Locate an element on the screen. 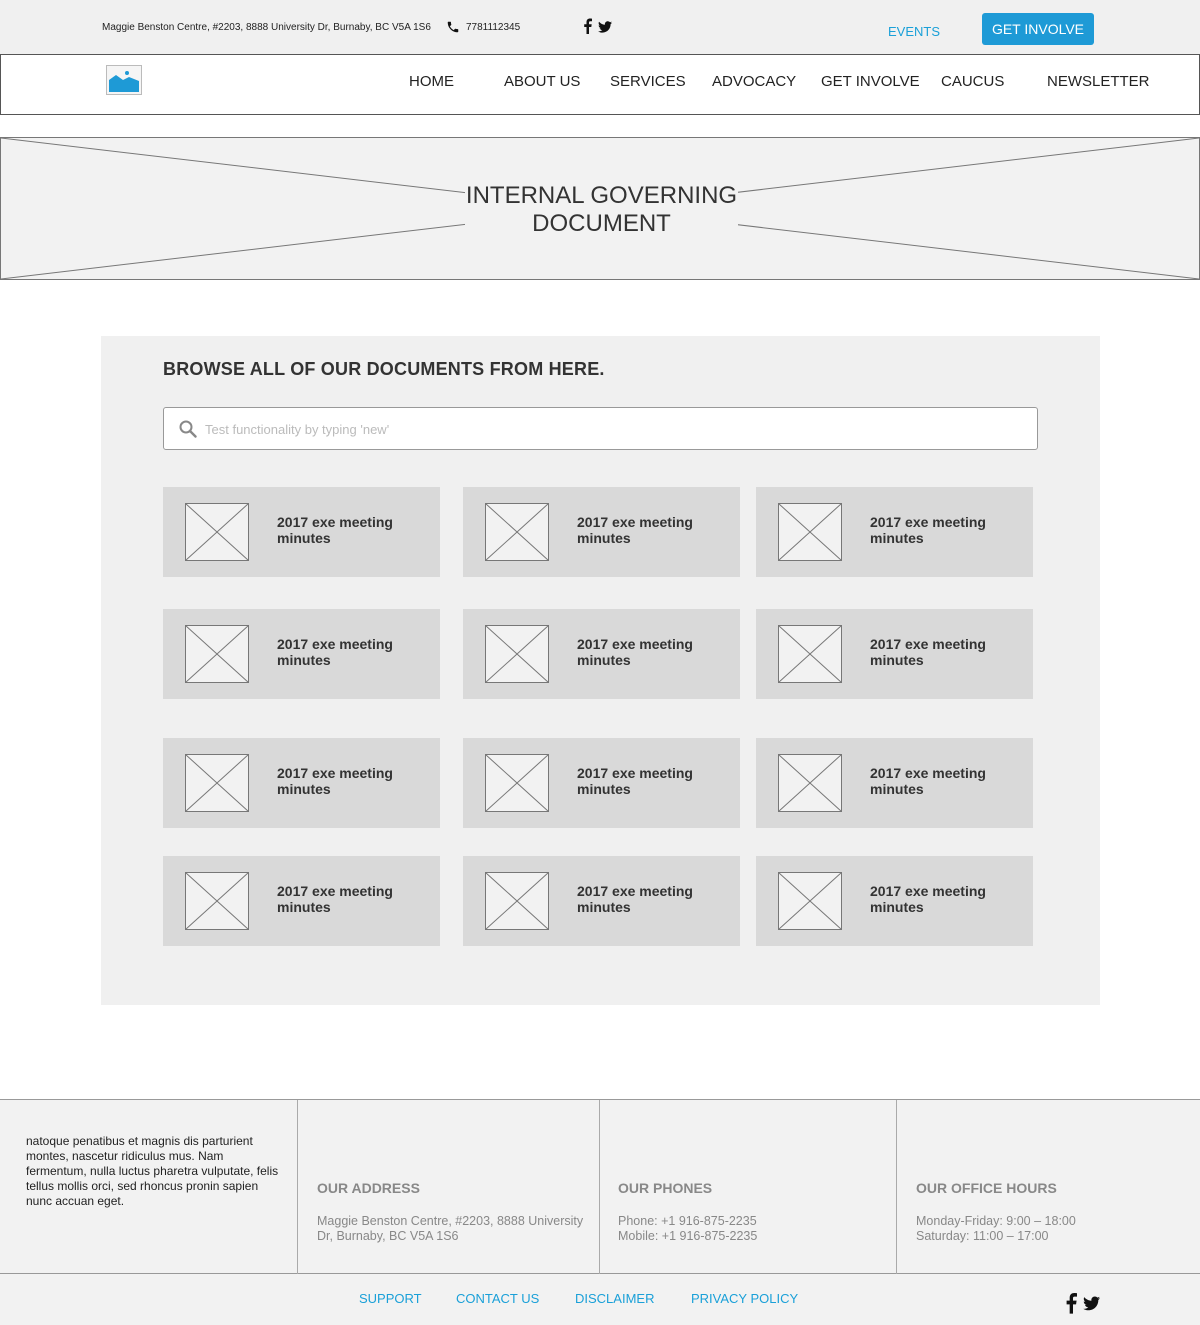 This screenshot has height=1325, width=1200. nav-item-home: HOME is located at coordinates (431, 81).